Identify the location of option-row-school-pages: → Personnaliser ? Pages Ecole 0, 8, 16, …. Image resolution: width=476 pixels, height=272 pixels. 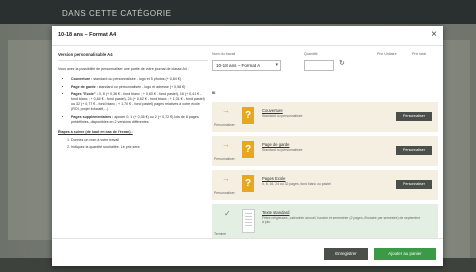
(325, 185).